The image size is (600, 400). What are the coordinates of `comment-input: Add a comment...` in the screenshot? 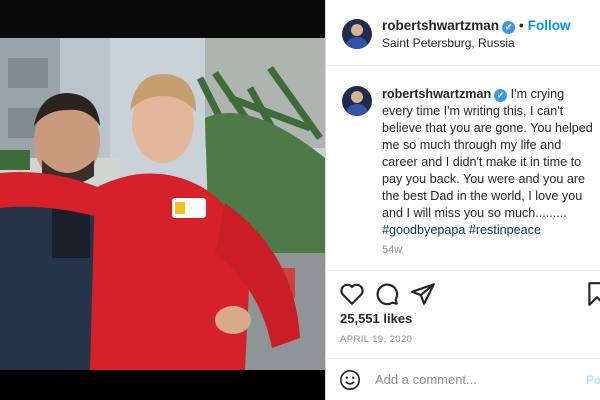 It's located at (426, 379).